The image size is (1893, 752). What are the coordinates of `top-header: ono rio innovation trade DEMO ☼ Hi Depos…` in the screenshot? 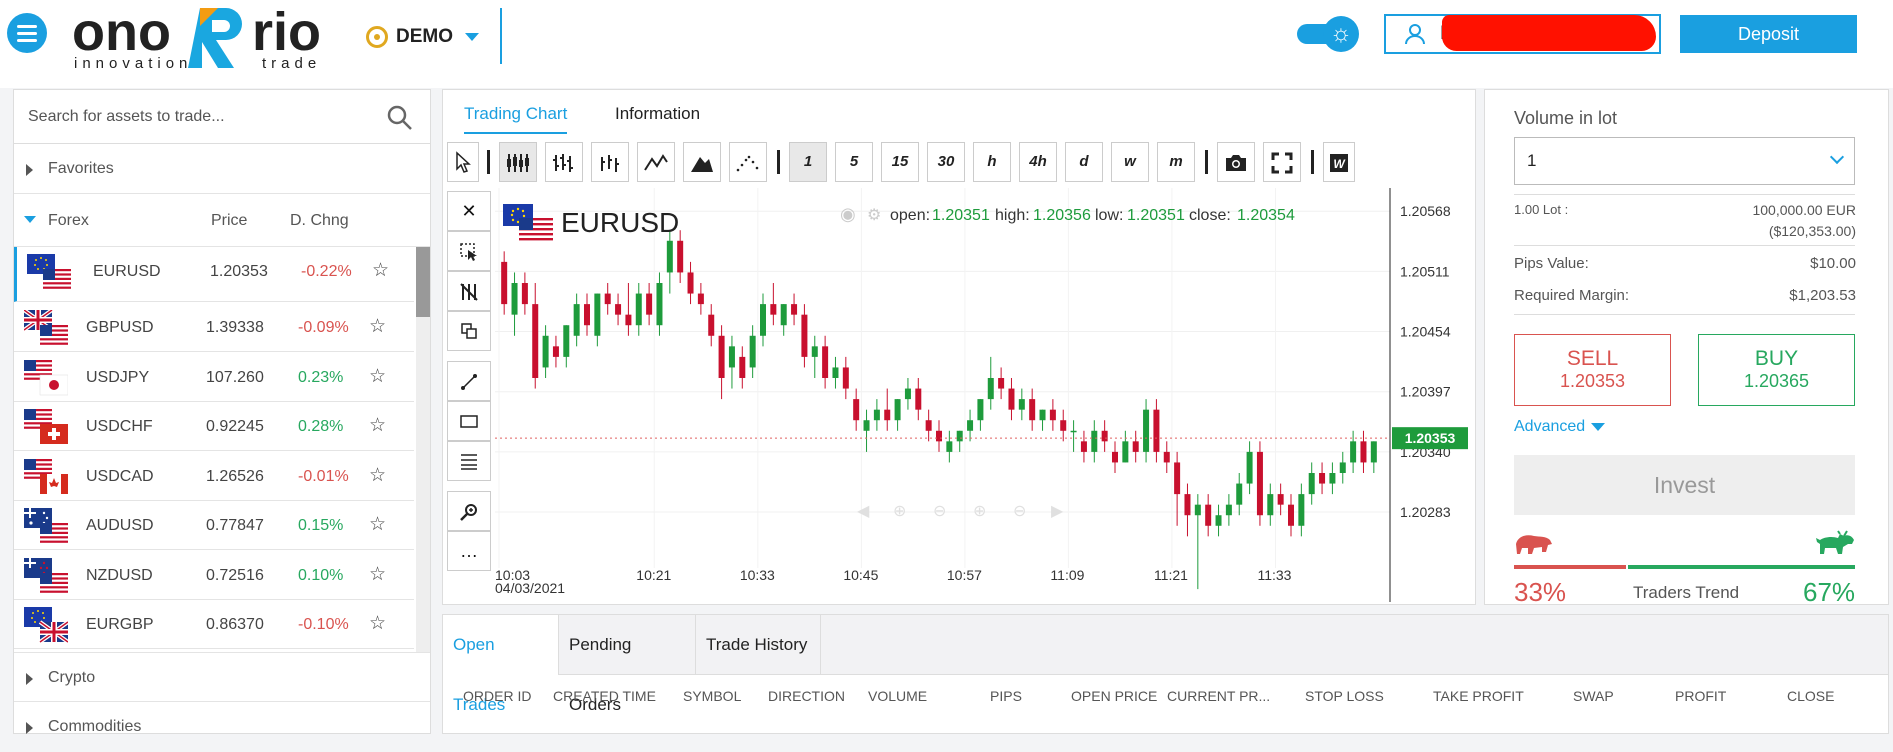 It's located at (946, 44).